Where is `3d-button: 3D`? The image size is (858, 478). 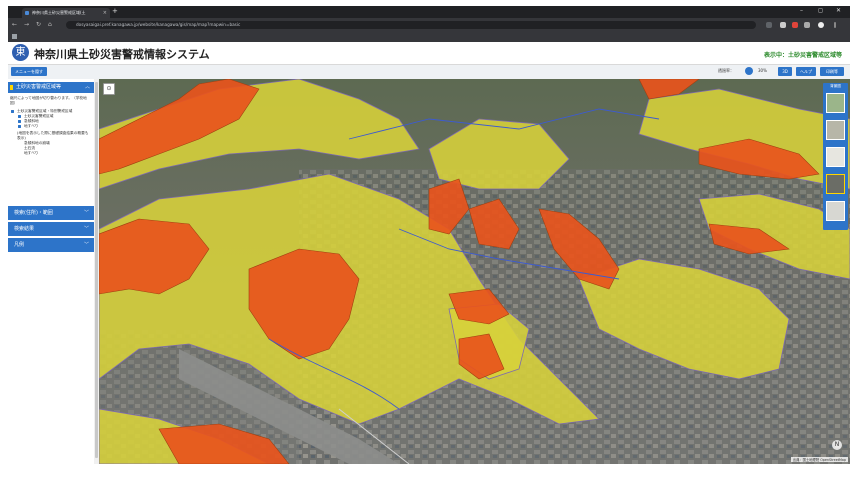
3d-button: 3D is located at coordinates (785, 71).